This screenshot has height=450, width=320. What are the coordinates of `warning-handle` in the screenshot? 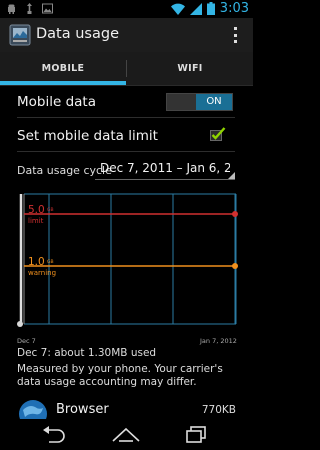 It's located at (235, 266).